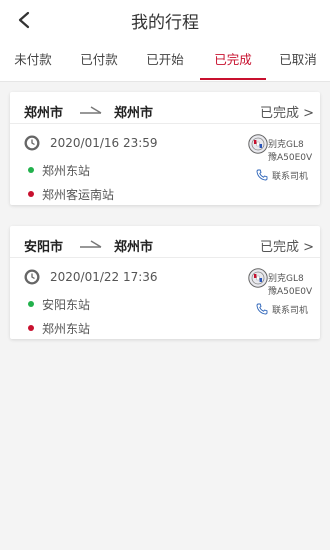 Image resolution: width=330 pixels, height=550 pixels. What do you see at coordinates (33, 61) in the screenshot?
I see `tab-unpaid: 未付款` at bounding box center [33, 61].